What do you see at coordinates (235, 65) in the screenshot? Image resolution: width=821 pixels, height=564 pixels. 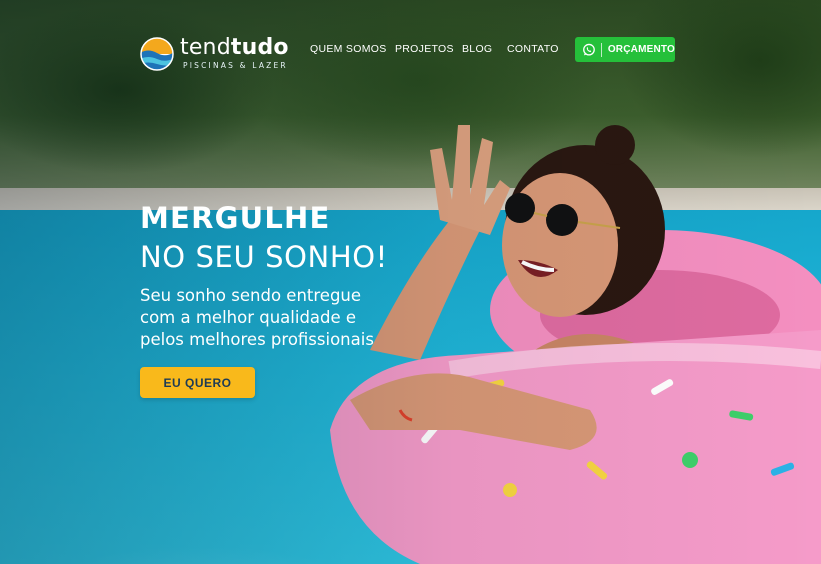 I see `brand-tagline: PISCINAS & LAZER` at bounding box center [235, 65].